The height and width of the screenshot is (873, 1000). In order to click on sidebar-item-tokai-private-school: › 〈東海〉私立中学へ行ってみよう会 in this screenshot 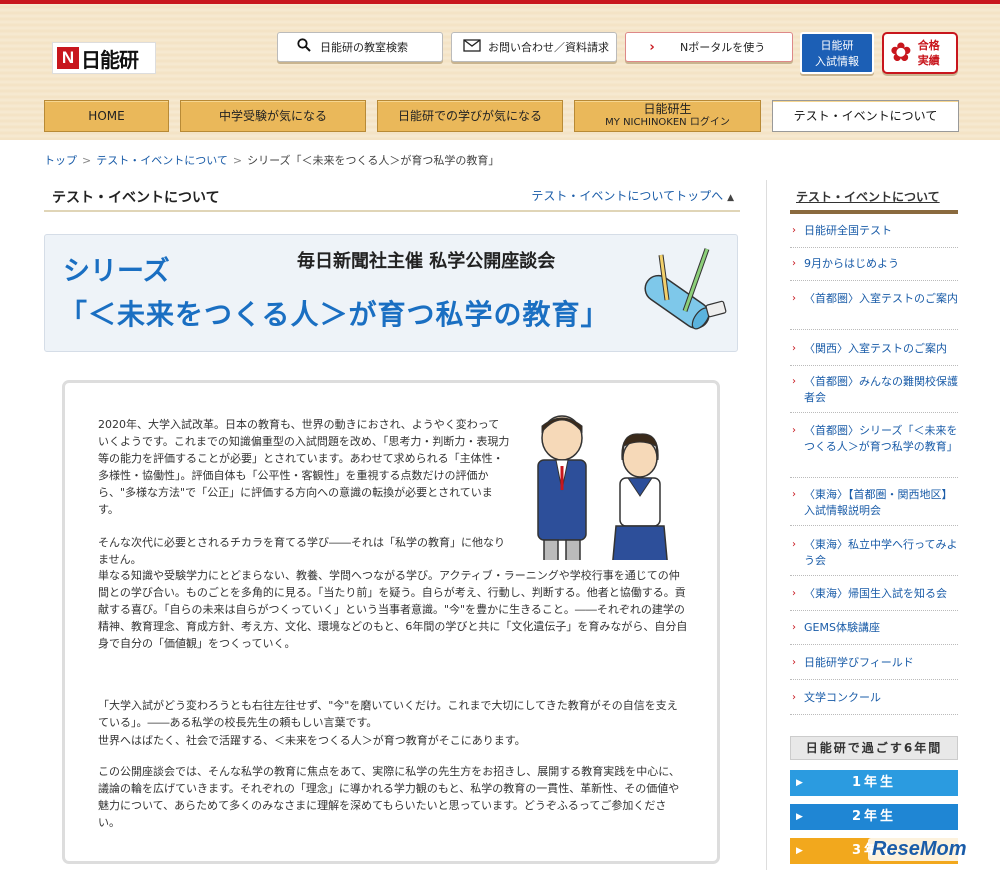, I will do `click(874, 556)`.